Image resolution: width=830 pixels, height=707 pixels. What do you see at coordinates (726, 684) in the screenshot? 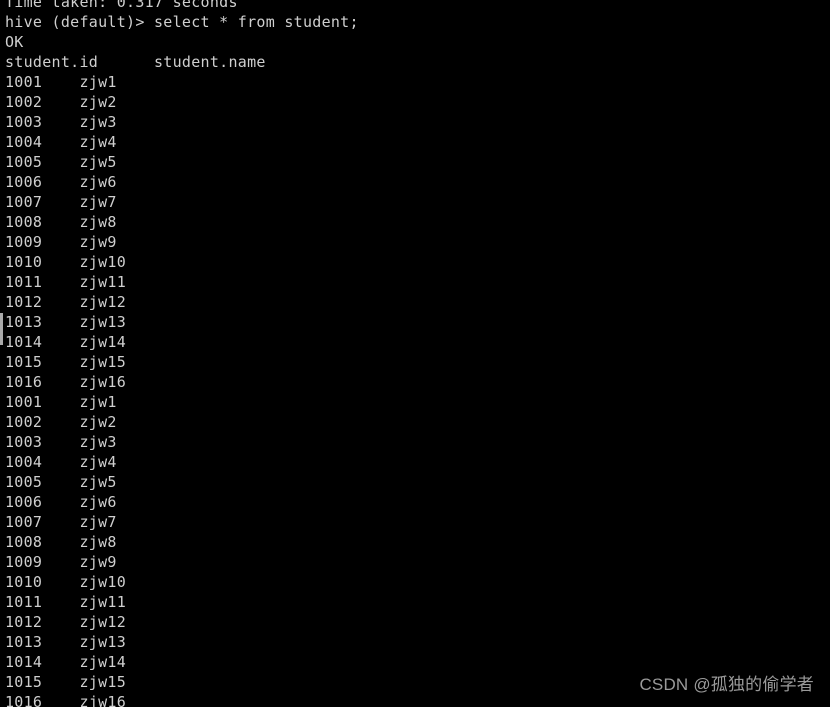
I see `csdn-watermark: CSDN @孤独的偷学者` at bounding box center [726, 684].